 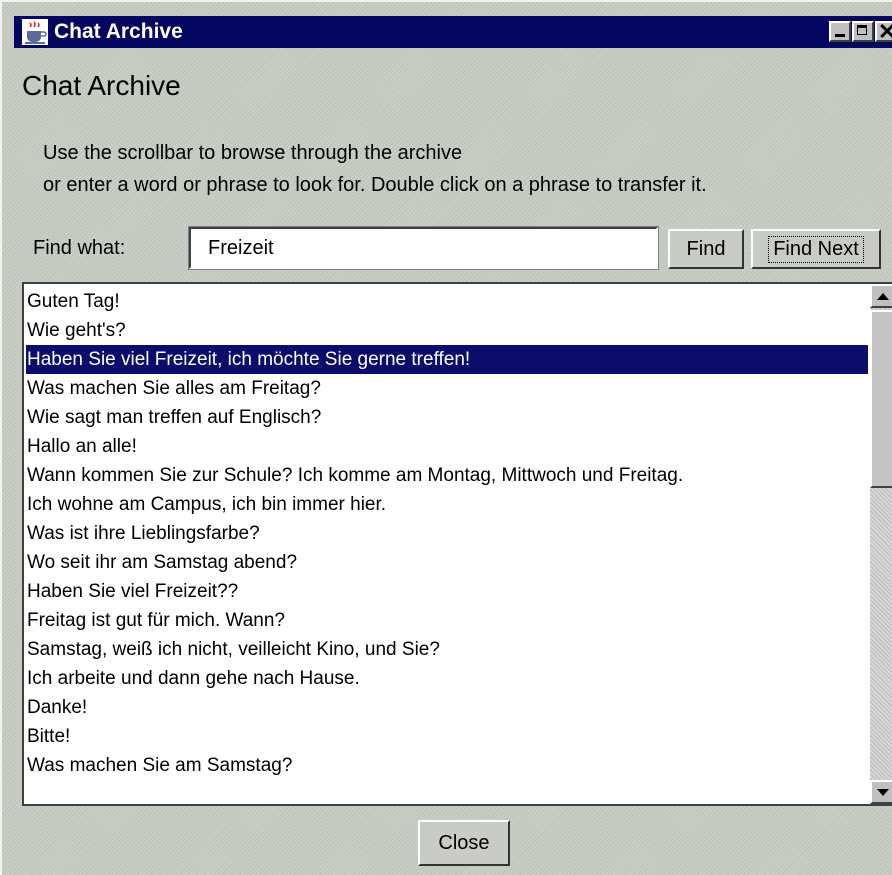 I want to click on window-title: Chat Archive, so click(x=118, y=31).